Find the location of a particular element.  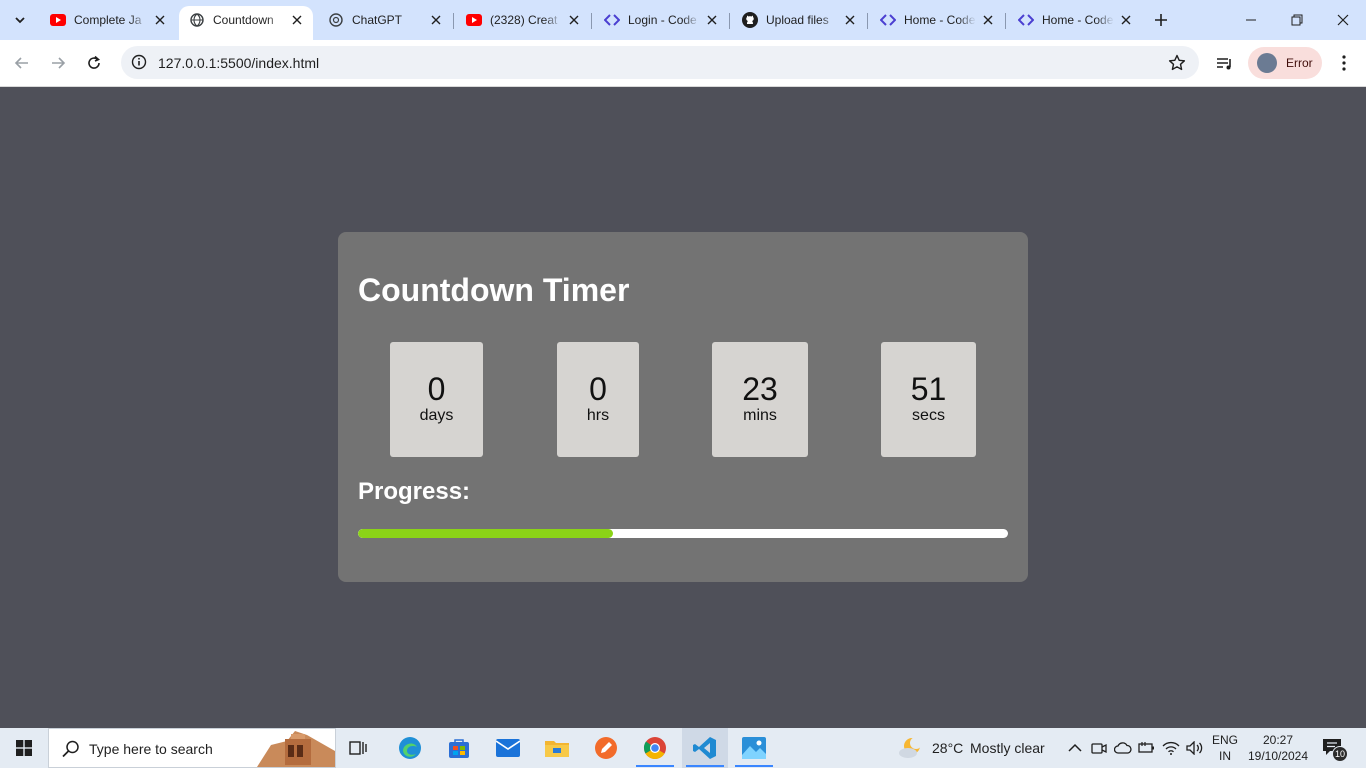

site-info-icon is located at coordinates (139, 62).